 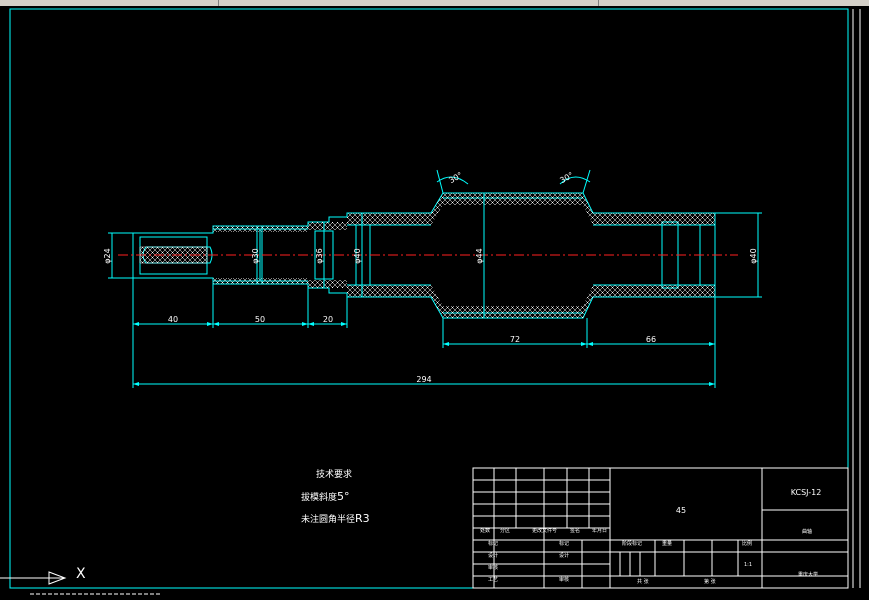 I want to click on tb-material: 45, so click(x=681, y=510).